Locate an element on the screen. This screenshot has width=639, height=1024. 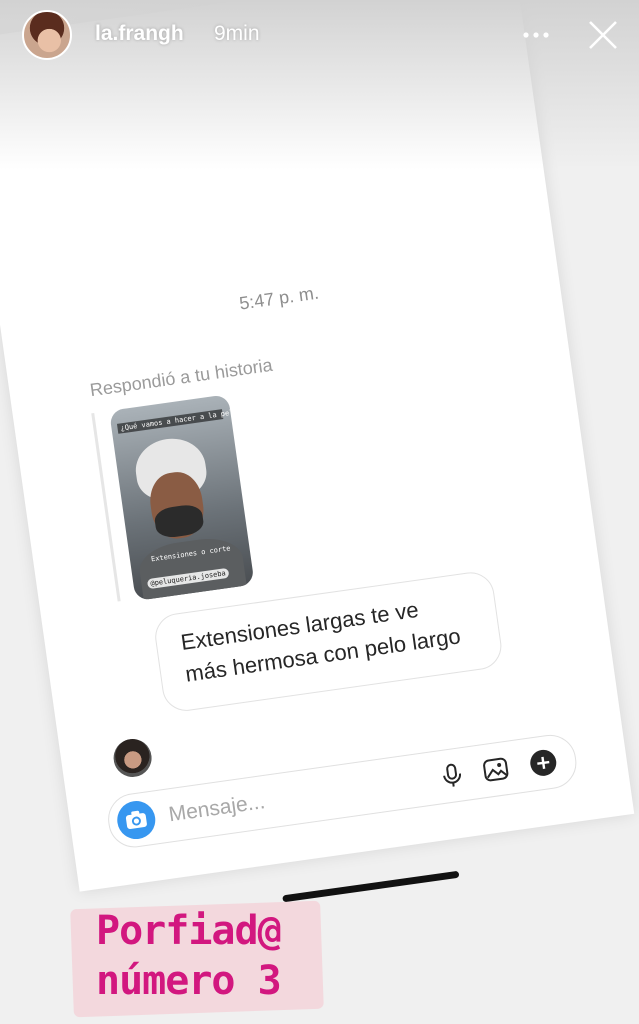
close-icon is located at coordinates (603, 35).